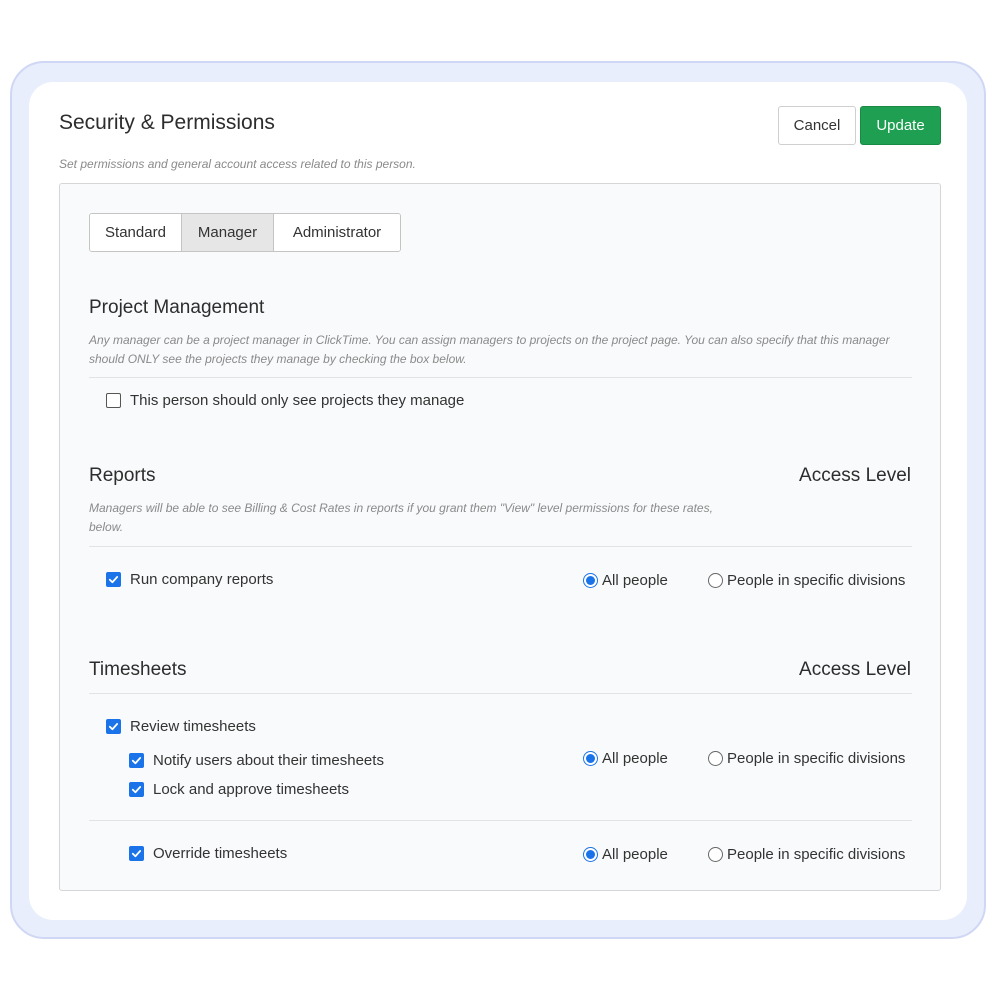  I want to click on review-access-all-label: All people, so click(635, 758).